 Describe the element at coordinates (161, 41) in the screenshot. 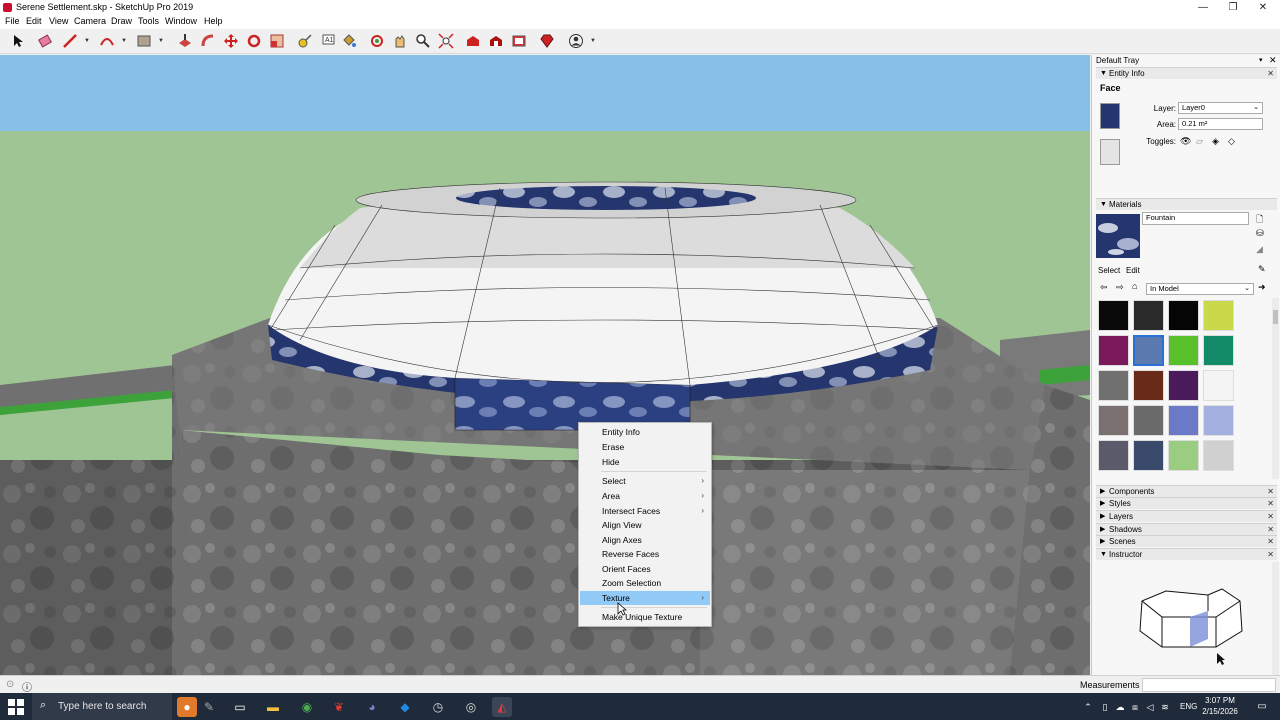

I see `rectangle-dropdown-icon: ▼` at that location.